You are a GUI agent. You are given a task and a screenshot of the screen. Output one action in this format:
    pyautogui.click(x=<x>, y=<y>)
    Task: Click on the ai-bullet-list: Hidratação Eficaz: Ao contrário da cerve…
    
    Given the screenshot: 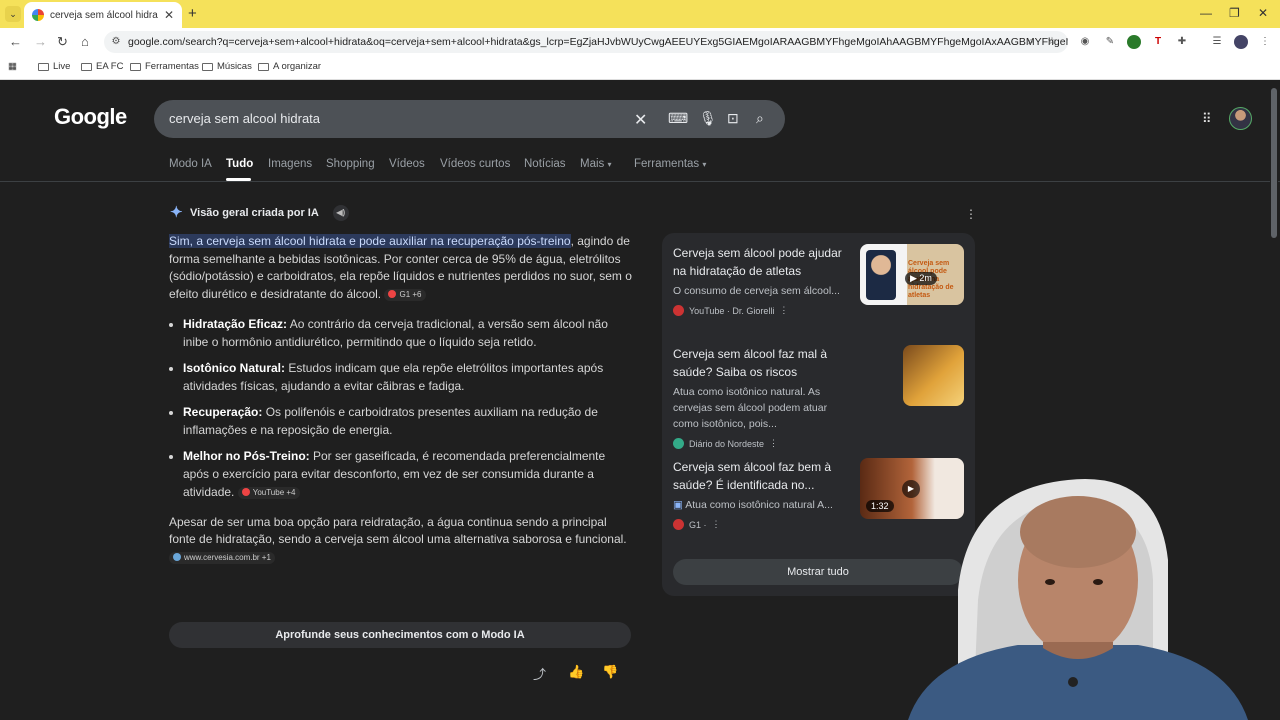 What is the action you would take?
    pyautogui.click(x=408, y=409)
    